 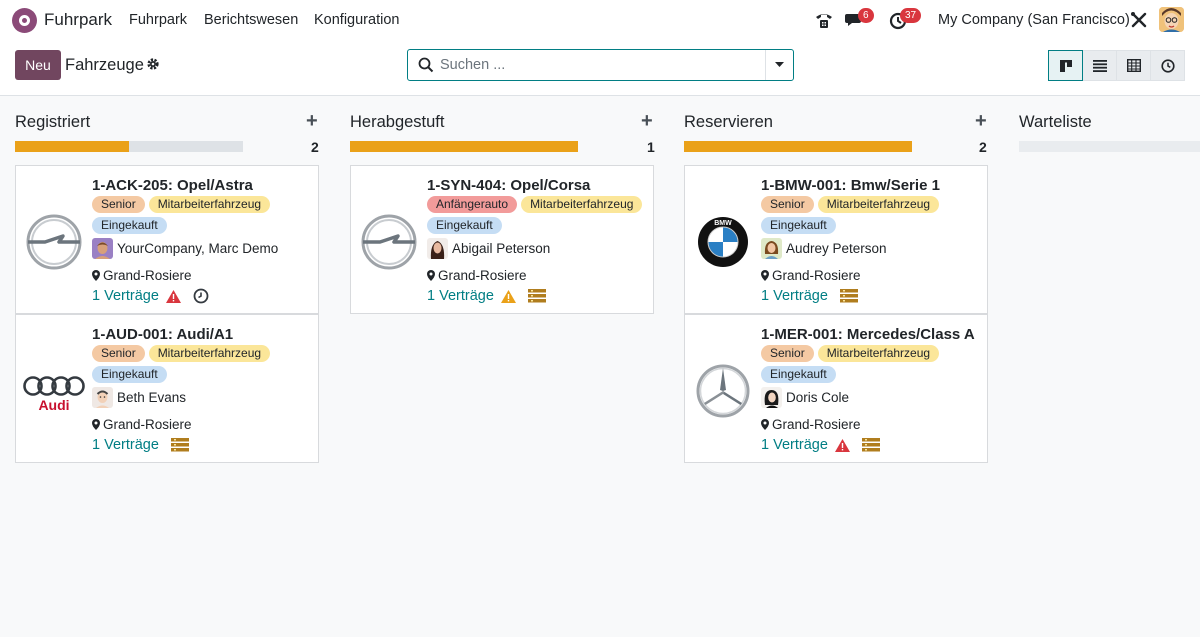 What do you see at coordinates (201, 296) in the screenshot?
I see `clock-icon` at bounding box center [201, 296].